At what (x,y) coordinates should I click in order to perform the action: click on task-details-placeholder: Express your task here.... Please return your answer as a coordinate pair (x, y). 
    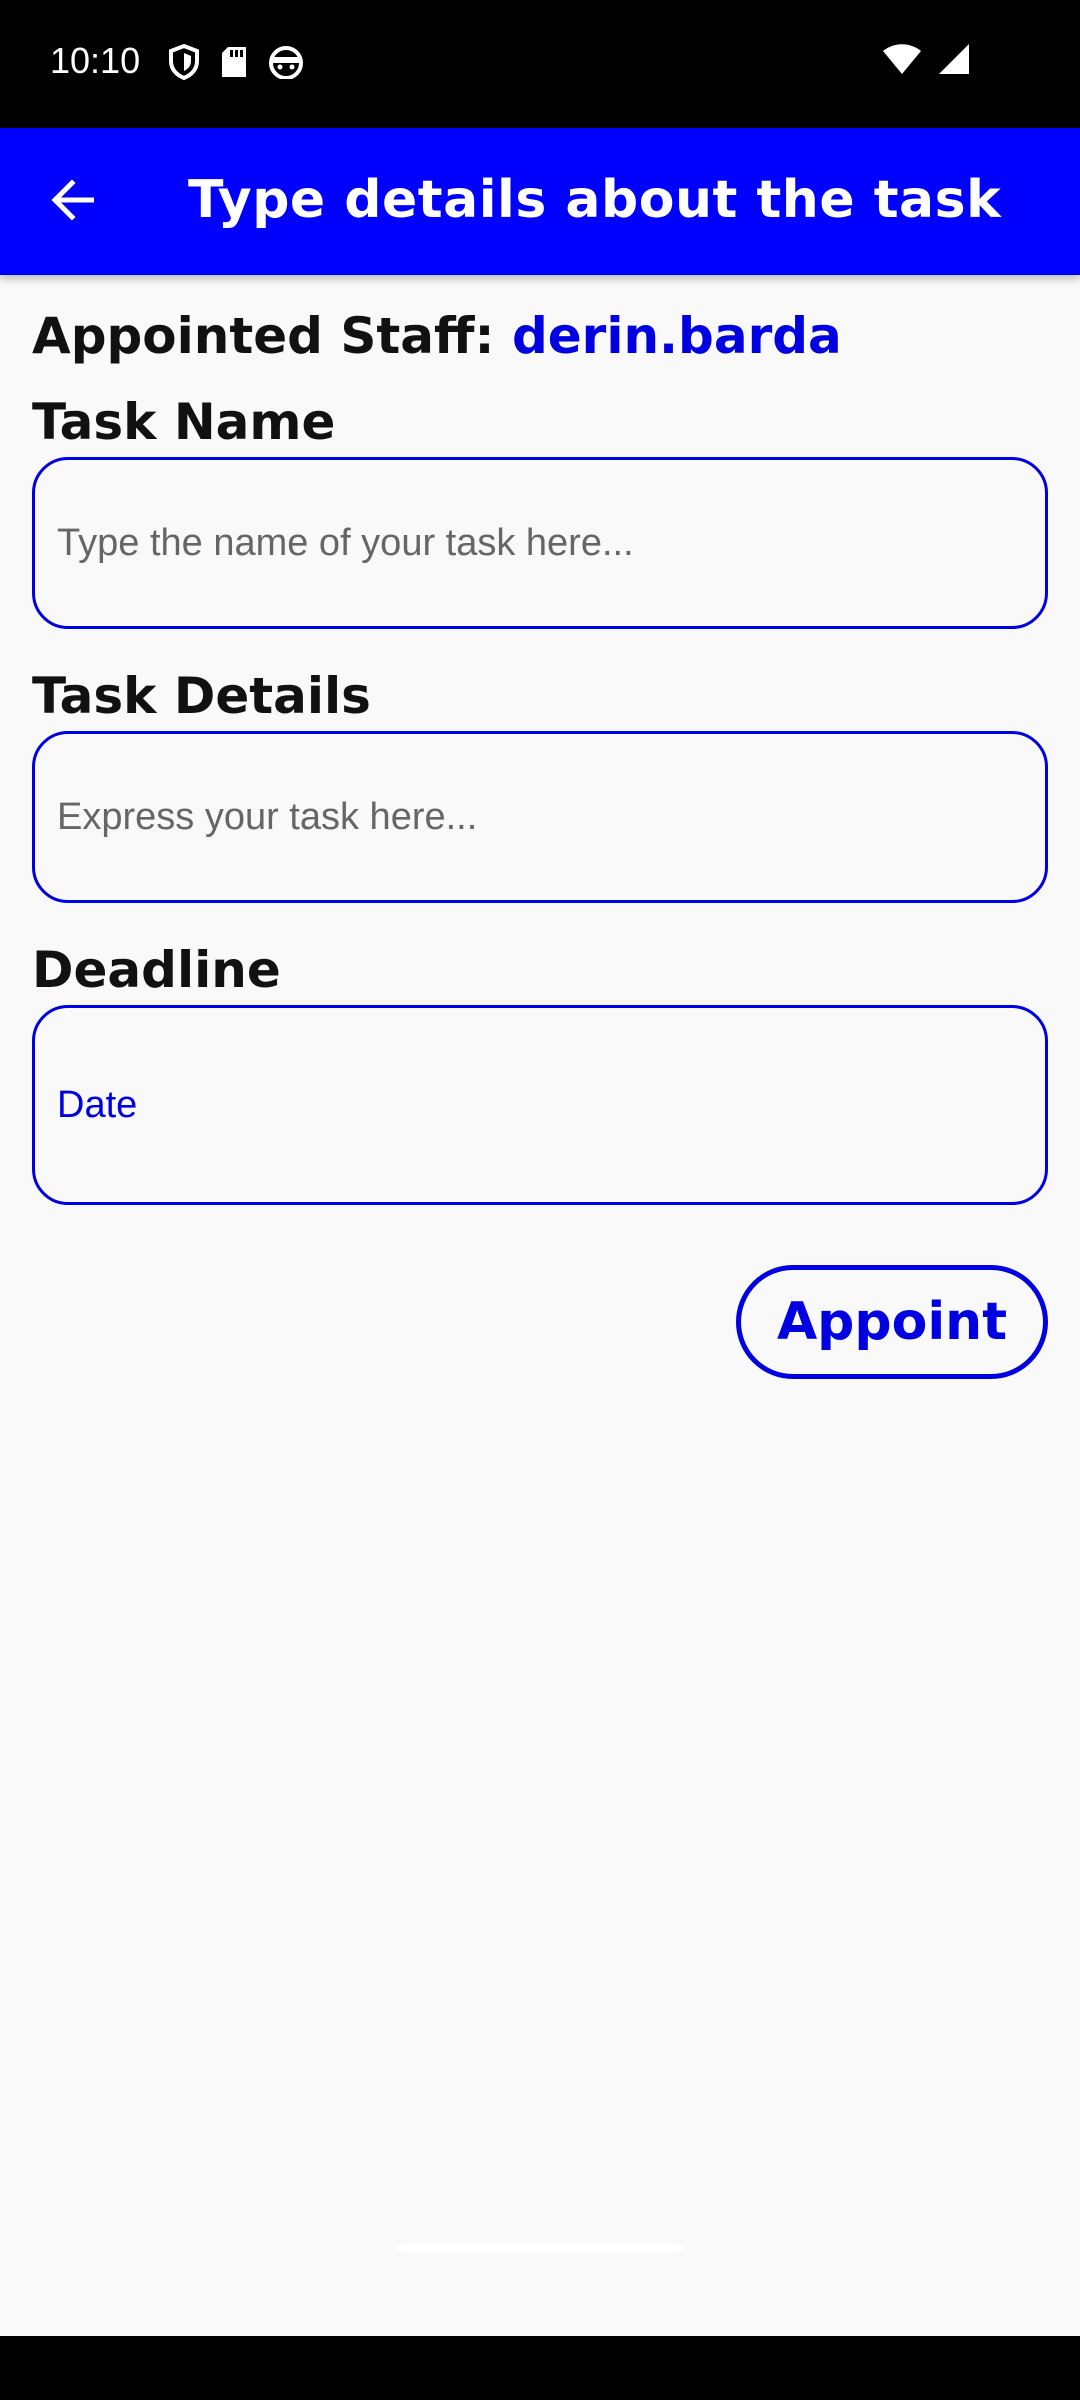
    Looking at the image, I should click on (267, 816).